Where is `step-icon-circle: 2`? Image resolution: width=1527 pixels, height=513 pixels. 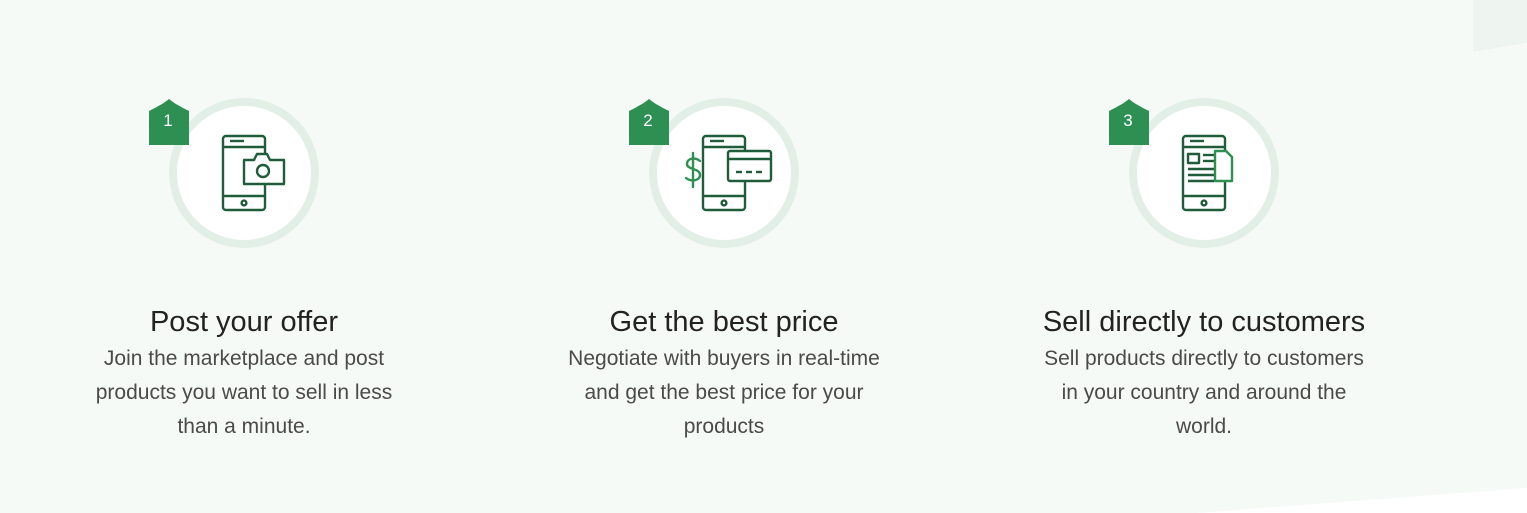
step-icon-circle: 2 is located at coordinates (714, 173).